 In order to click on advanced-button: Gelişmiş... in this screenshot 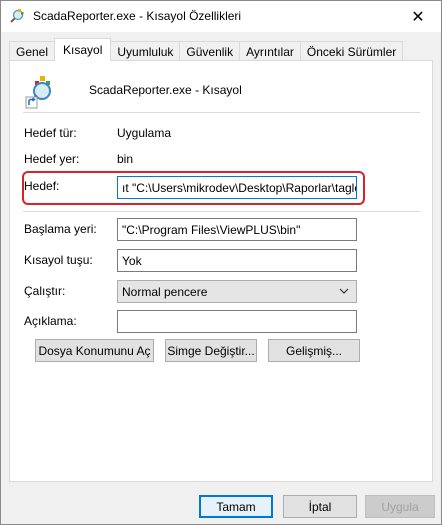, I will do `click(314, 350)`.